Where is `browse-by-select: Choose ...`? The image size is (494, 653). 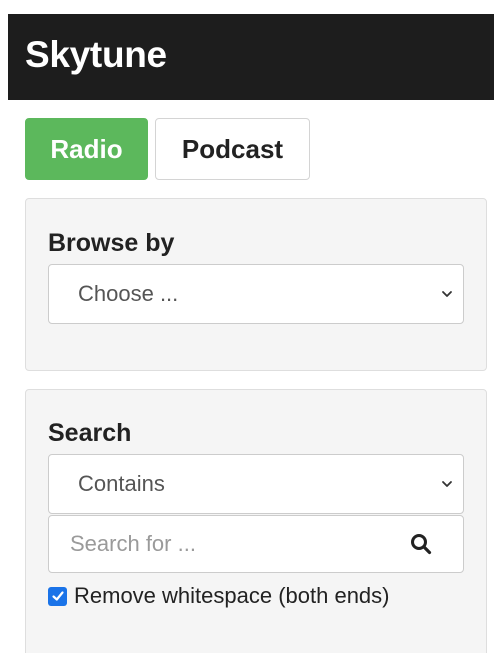
browse-by-select: Choose ... is located at coordinates (256, 294).